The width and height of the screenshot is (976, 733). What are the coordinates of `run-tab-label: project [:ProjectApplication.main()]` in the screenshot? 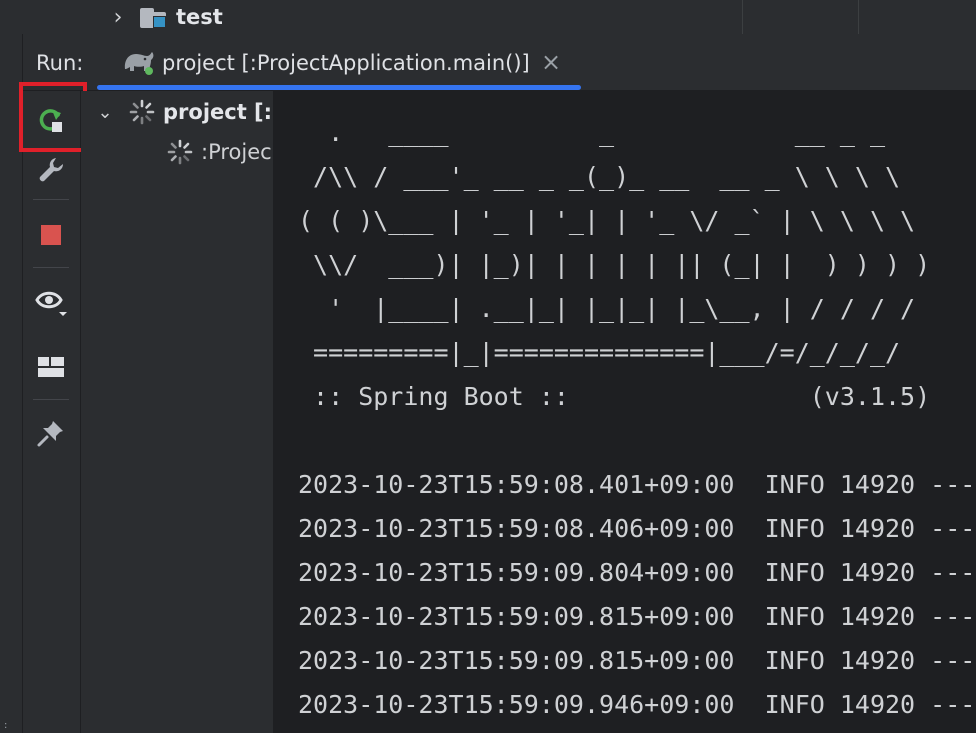 It's located at (346, 63).